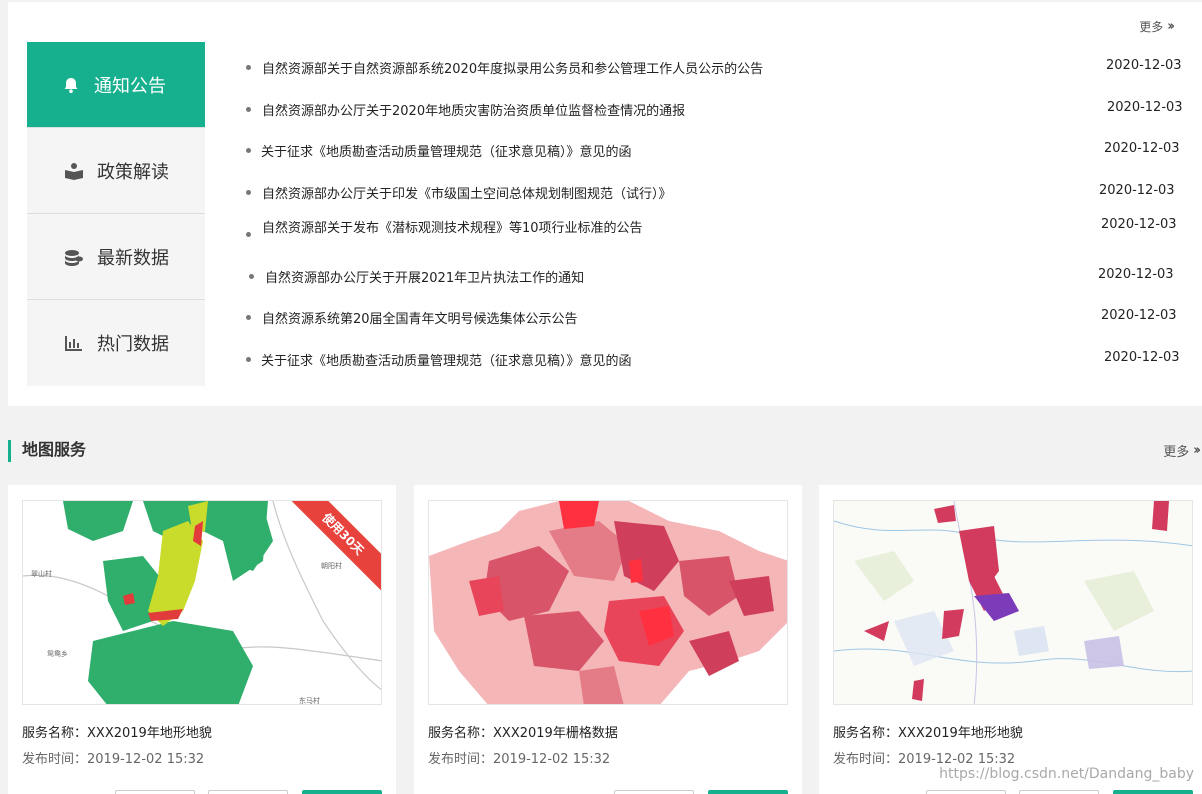 The image size is (1202, 794). Describe the element at coordinates (202, 602) in the screenshot. I see `map-thumbnail-terrain: 使用30天 翠山村 鸳鸯乡 朝阳村 东马村` at that location.